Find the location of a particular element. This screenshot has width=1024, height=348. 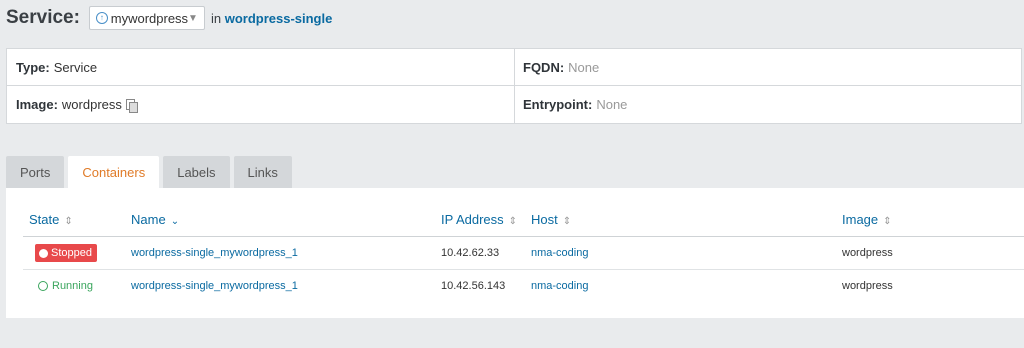

tab-bar: Ports Containers Labels Links is located at coordinates (151, 172).